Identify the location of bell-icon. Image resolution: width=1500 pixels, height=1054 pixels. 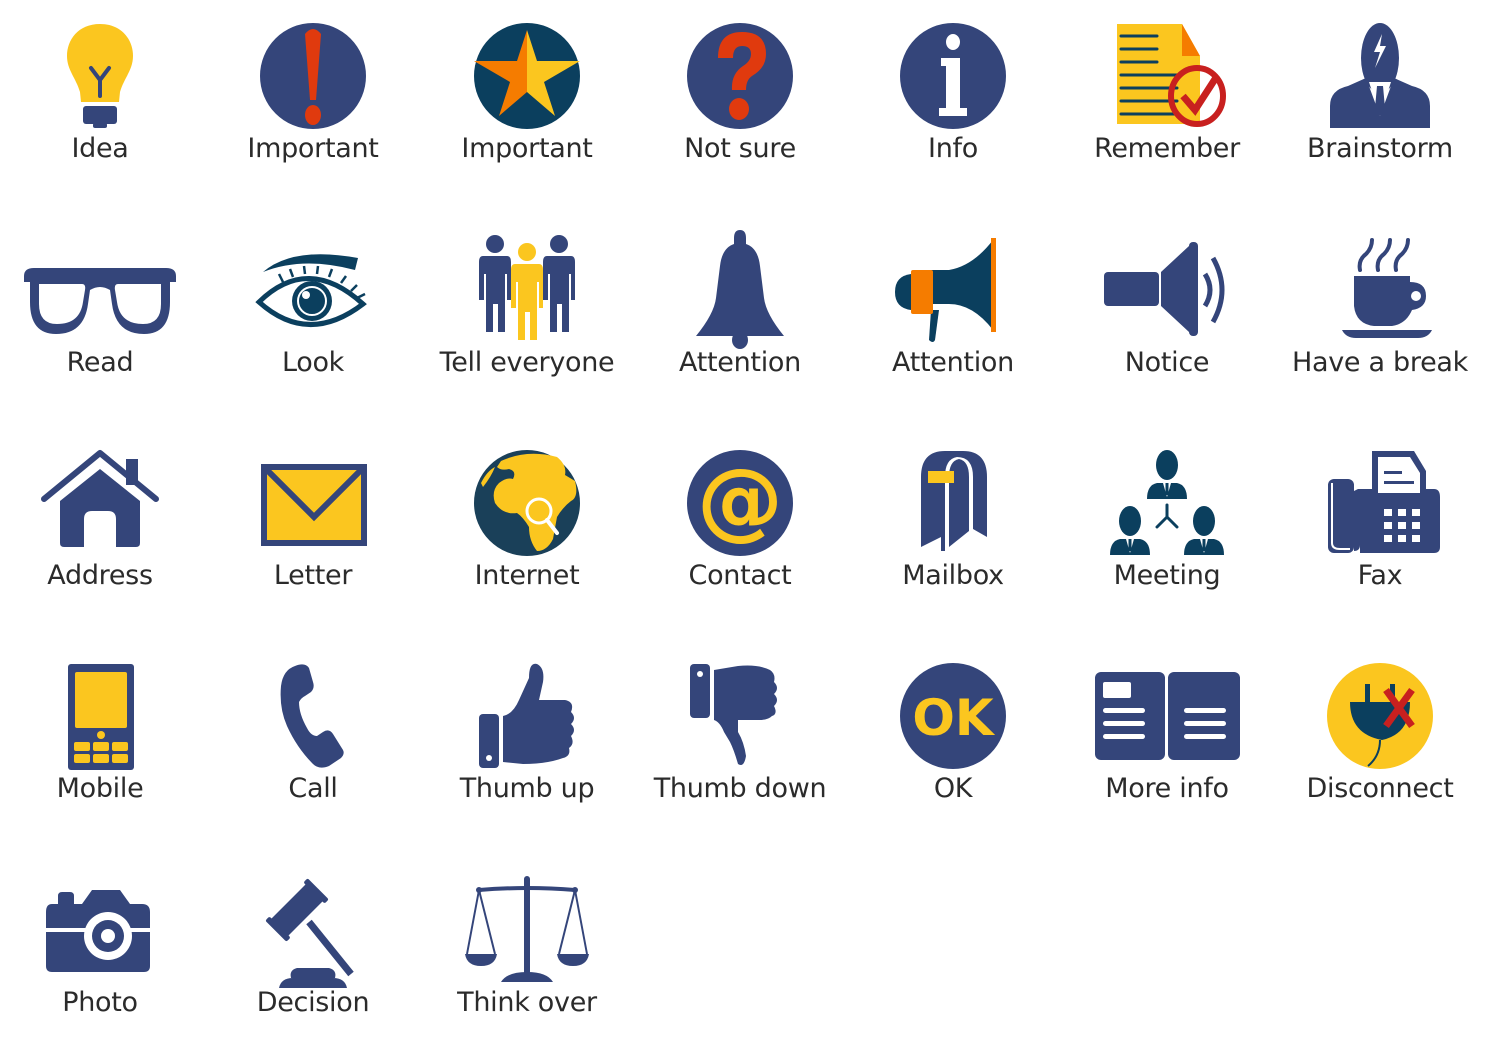
(740, 289).